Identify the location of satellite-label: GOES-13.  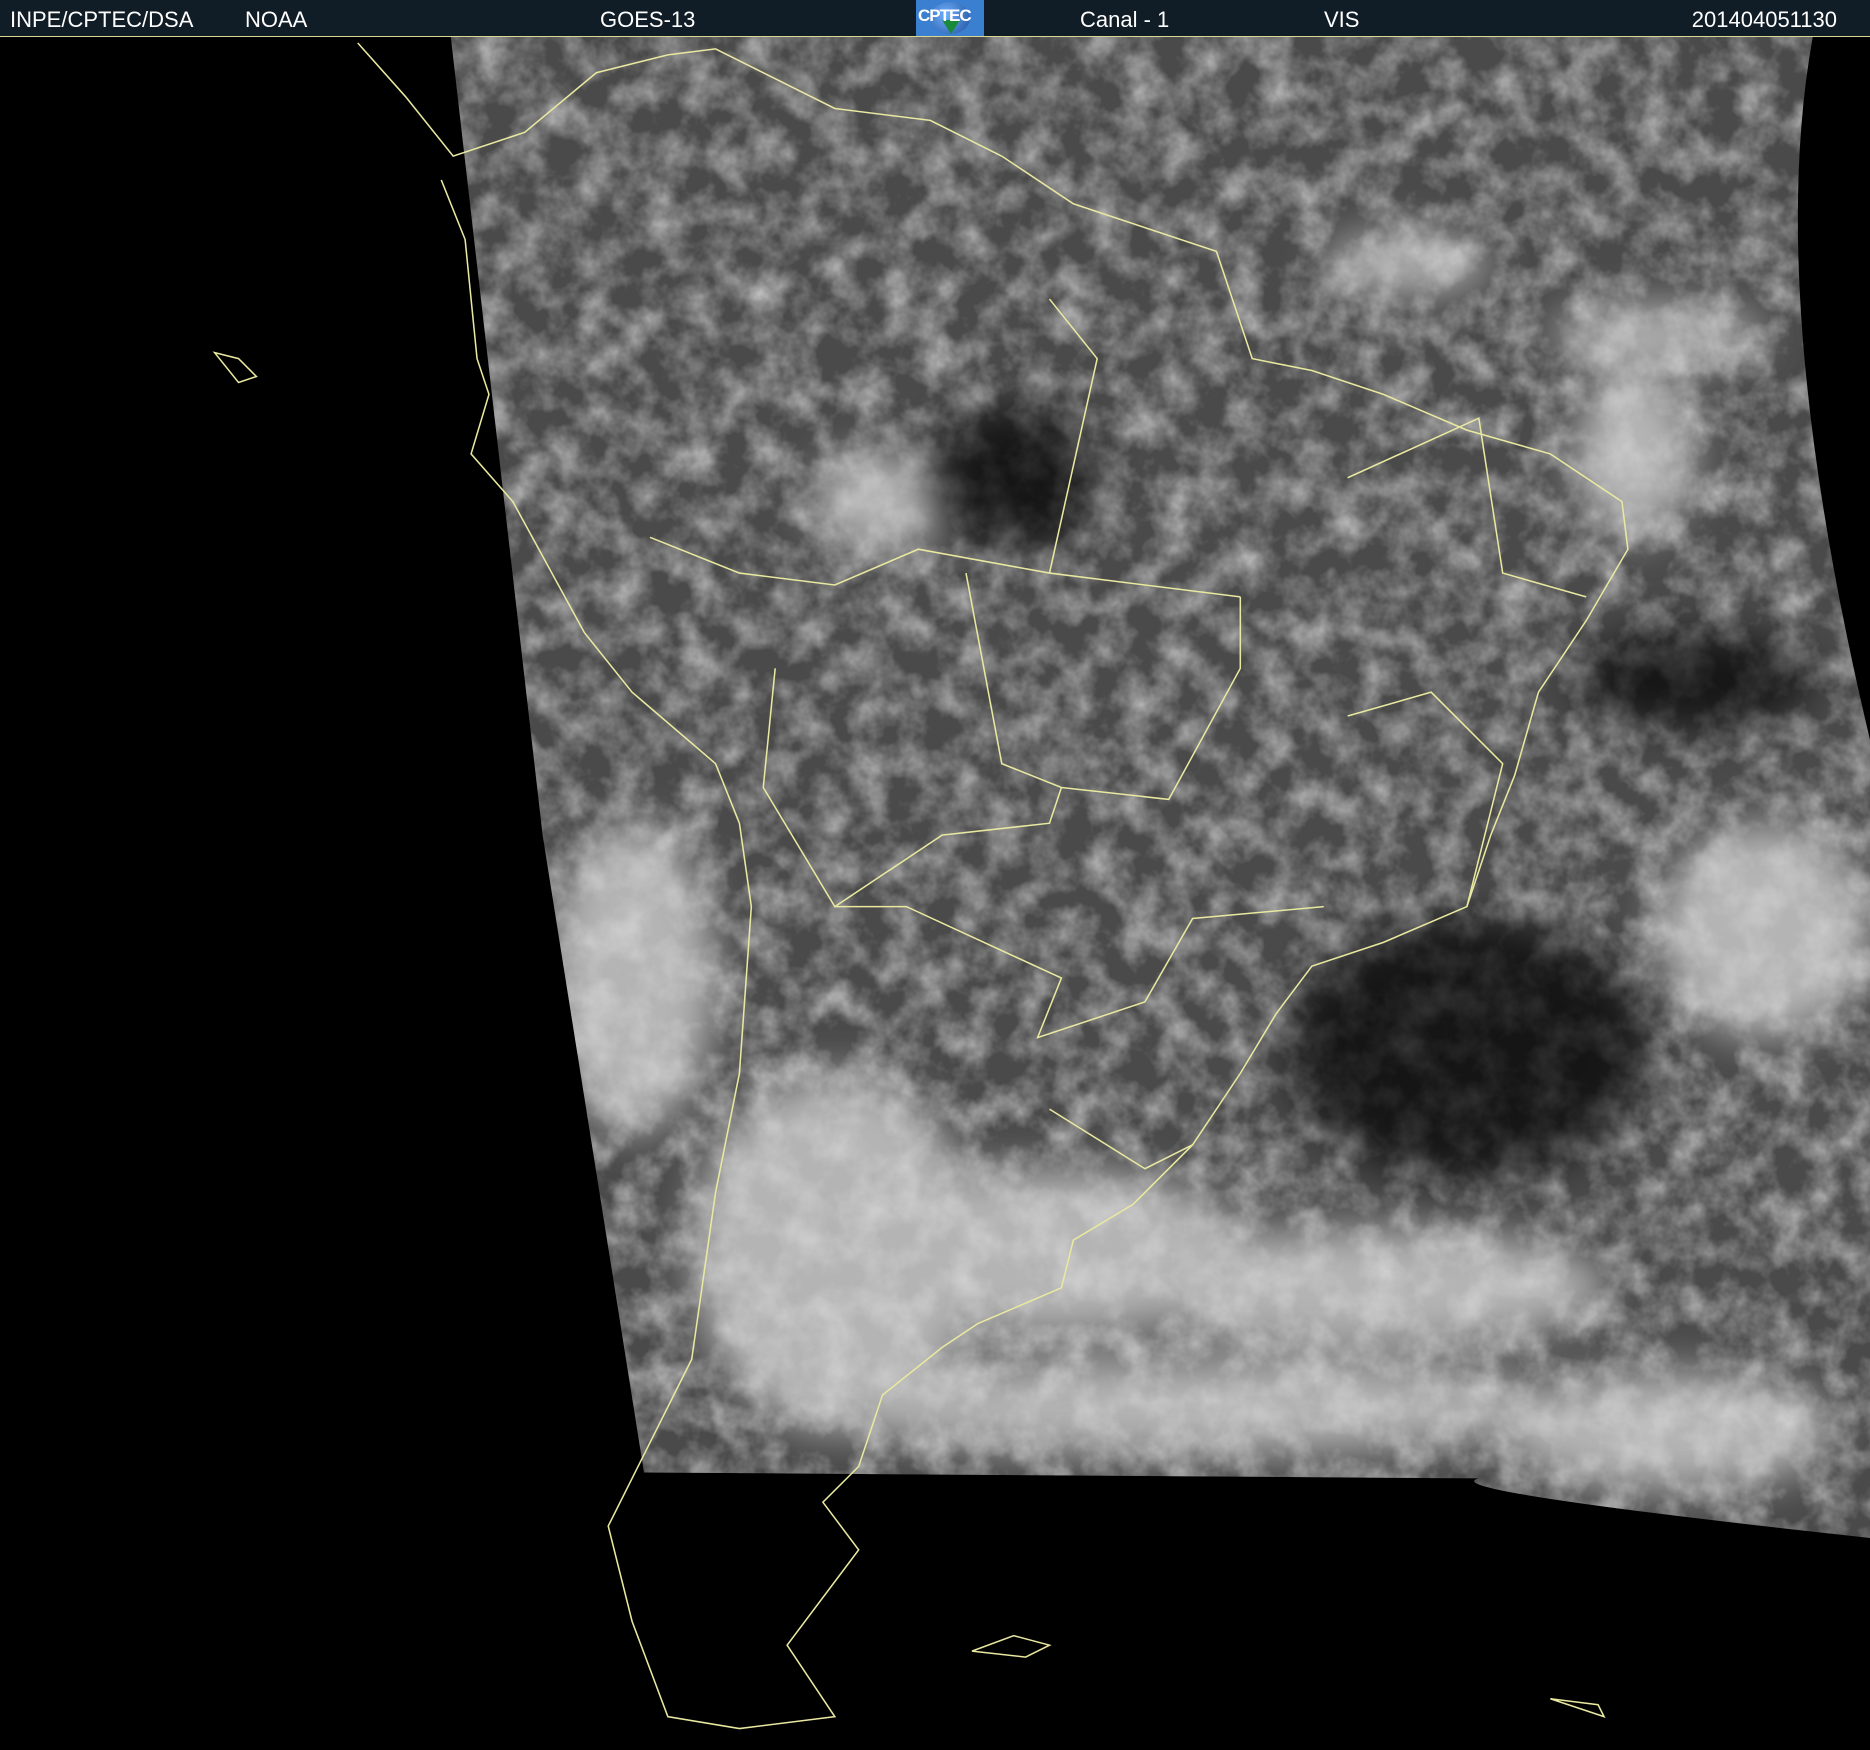
(648, 19).